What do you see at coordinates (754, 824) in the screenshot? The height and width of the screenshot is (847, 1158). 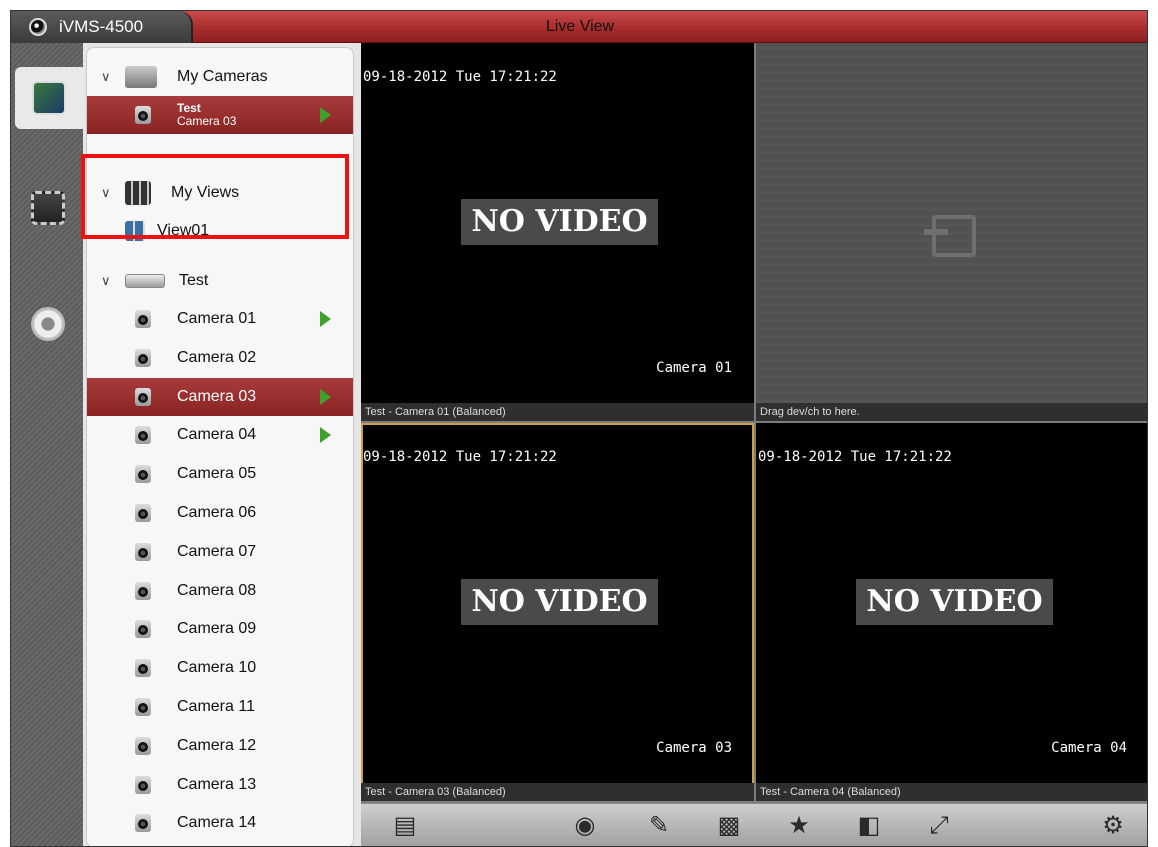 I see `bottom-toolbar: ▤ ◉ ✎ ▩ ★ ◧ ⤢ ⚙` at bounding box center [754, 824].